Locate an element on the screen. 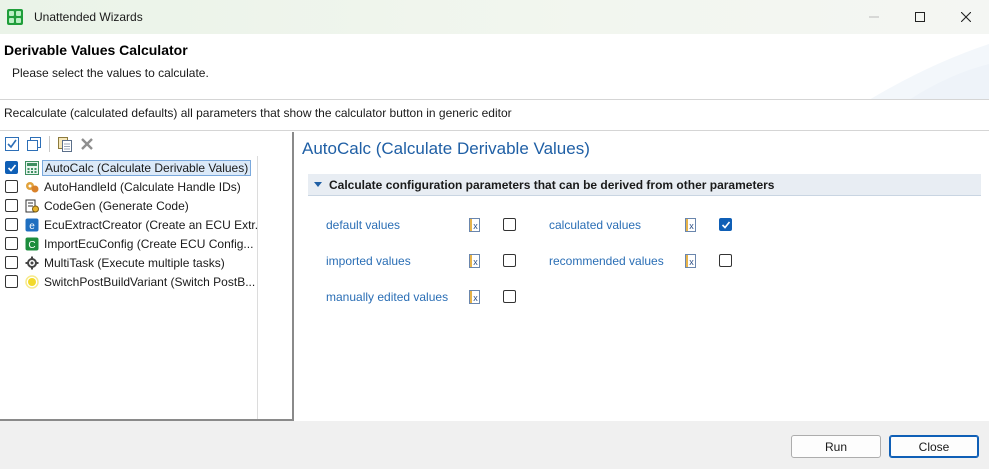 The image size is (989, 469). window-title: Unattended Wizards is located at coordinates (88, 17).